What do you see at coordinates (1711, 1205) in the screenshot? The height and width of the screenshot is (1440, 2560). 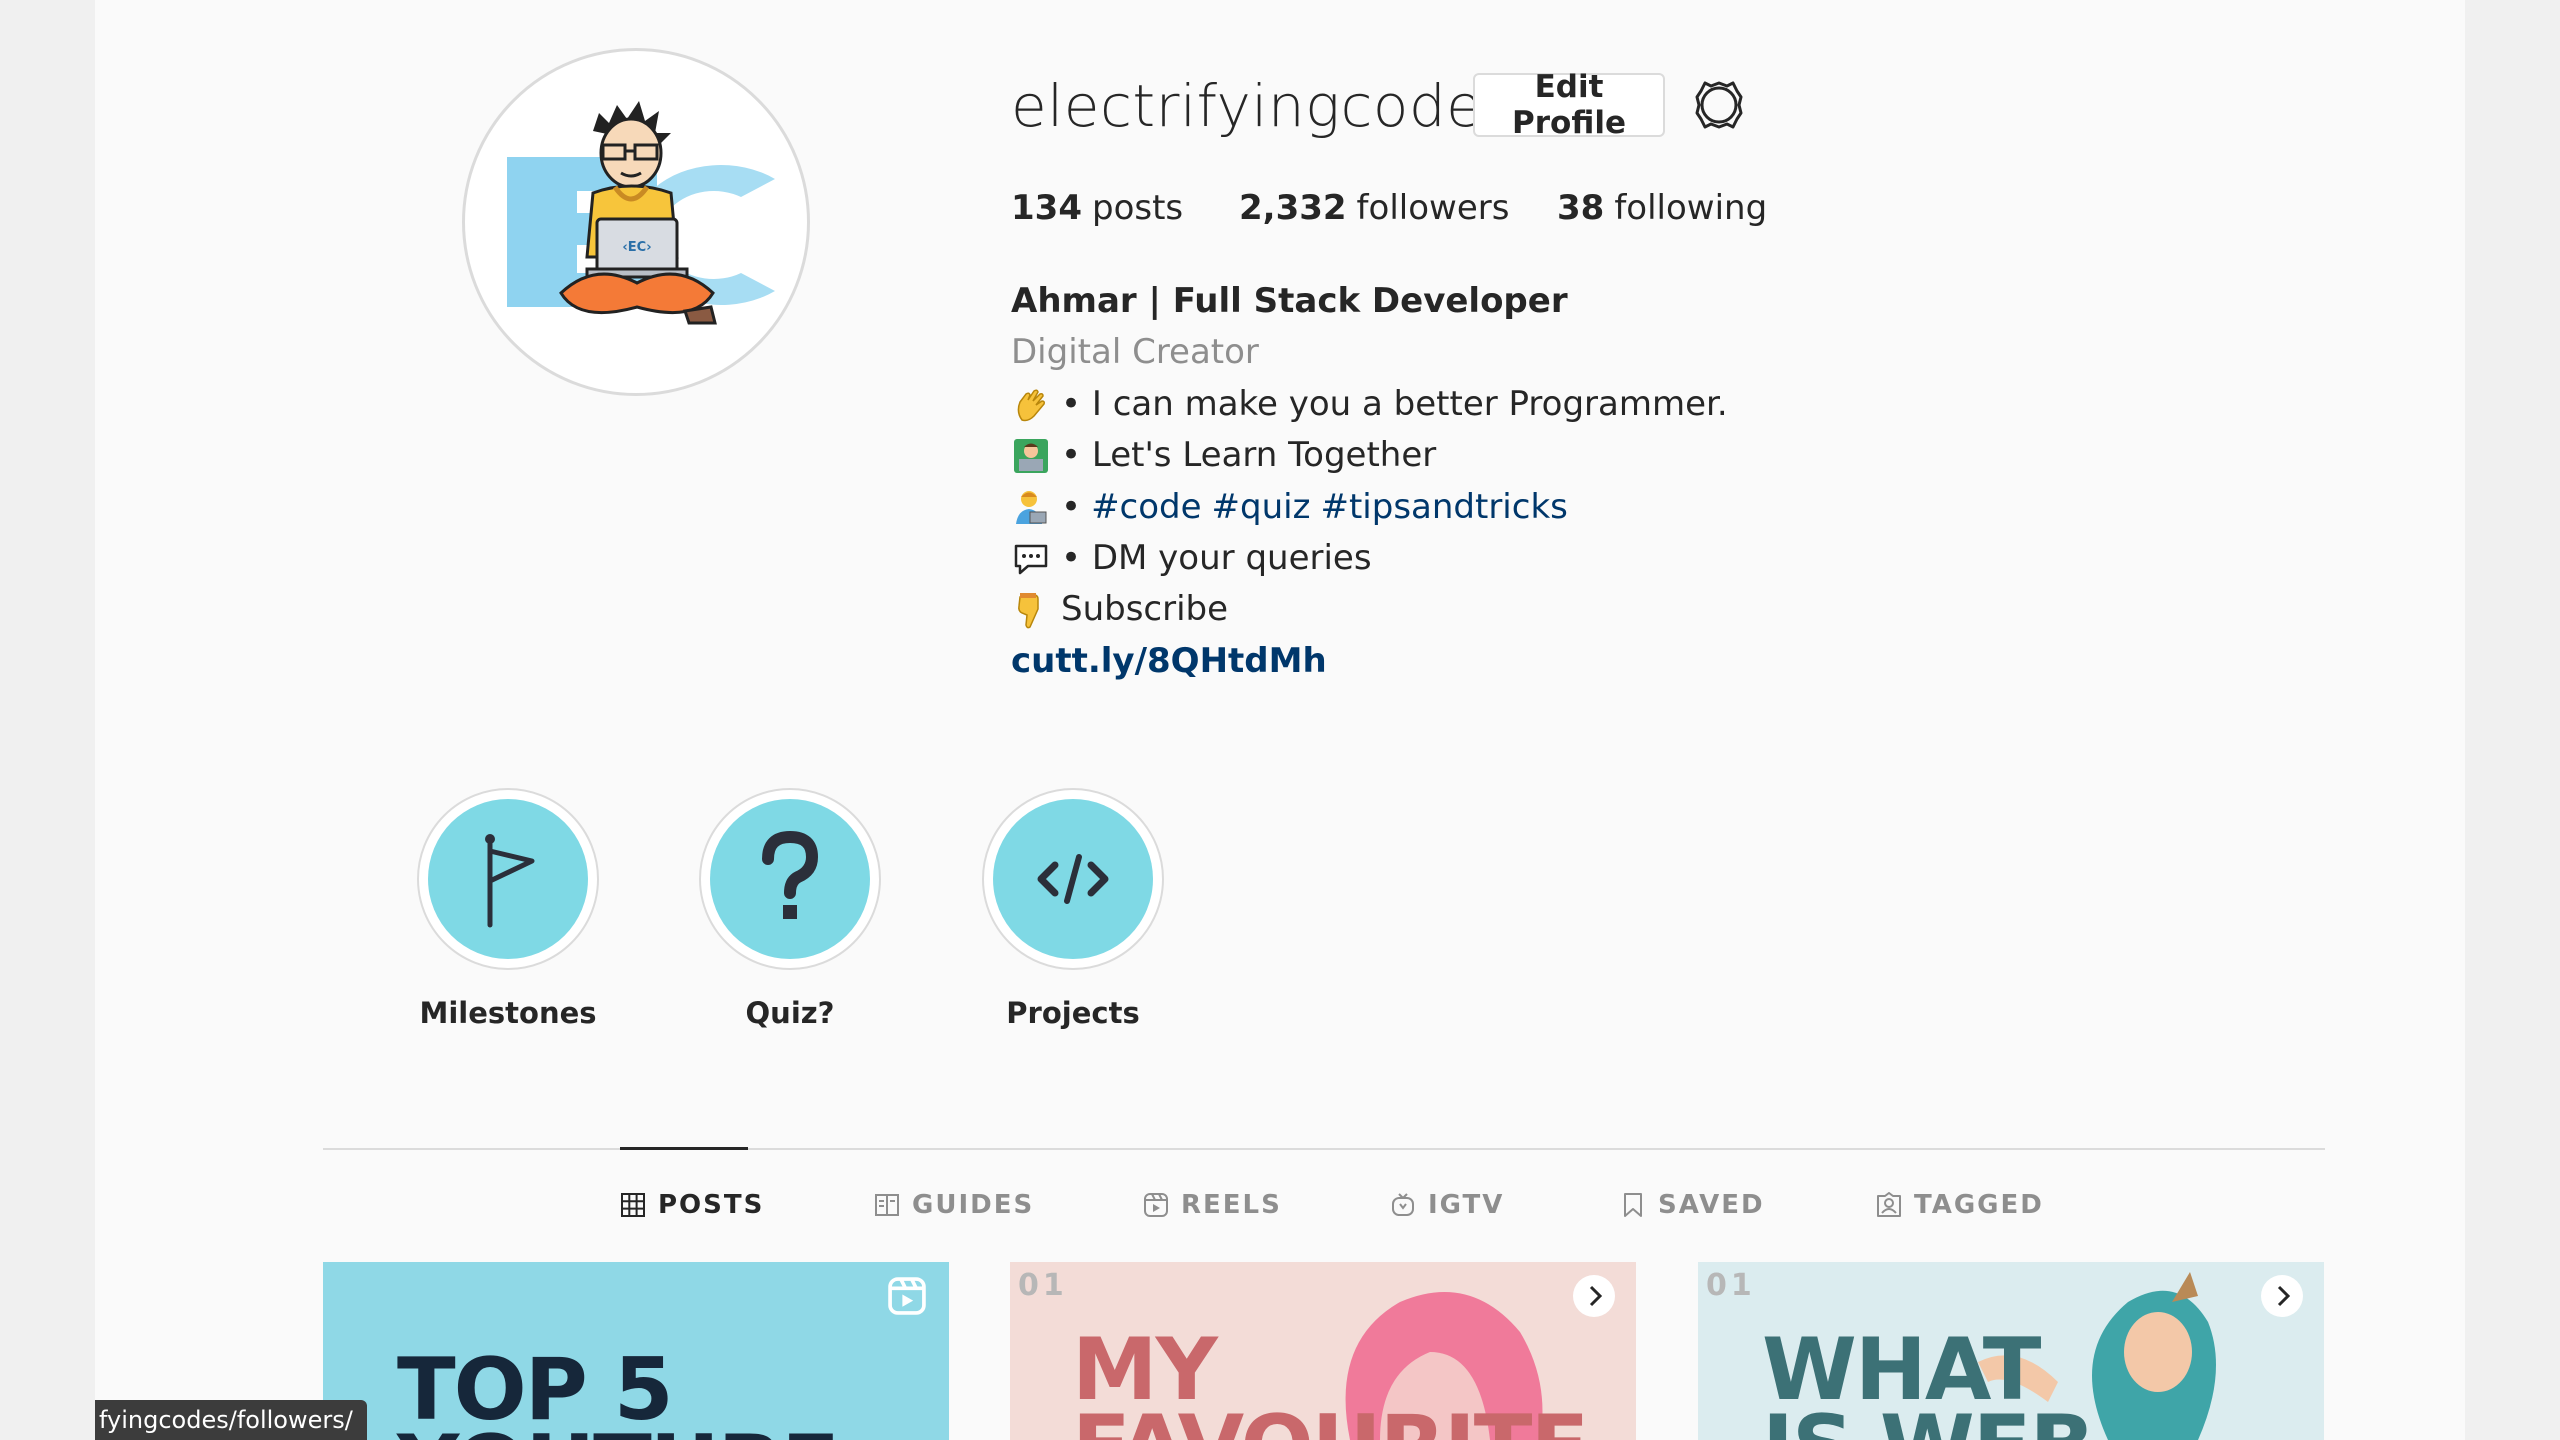 I see `tab-label: SAVED` at bounding box center [1711, 1205].